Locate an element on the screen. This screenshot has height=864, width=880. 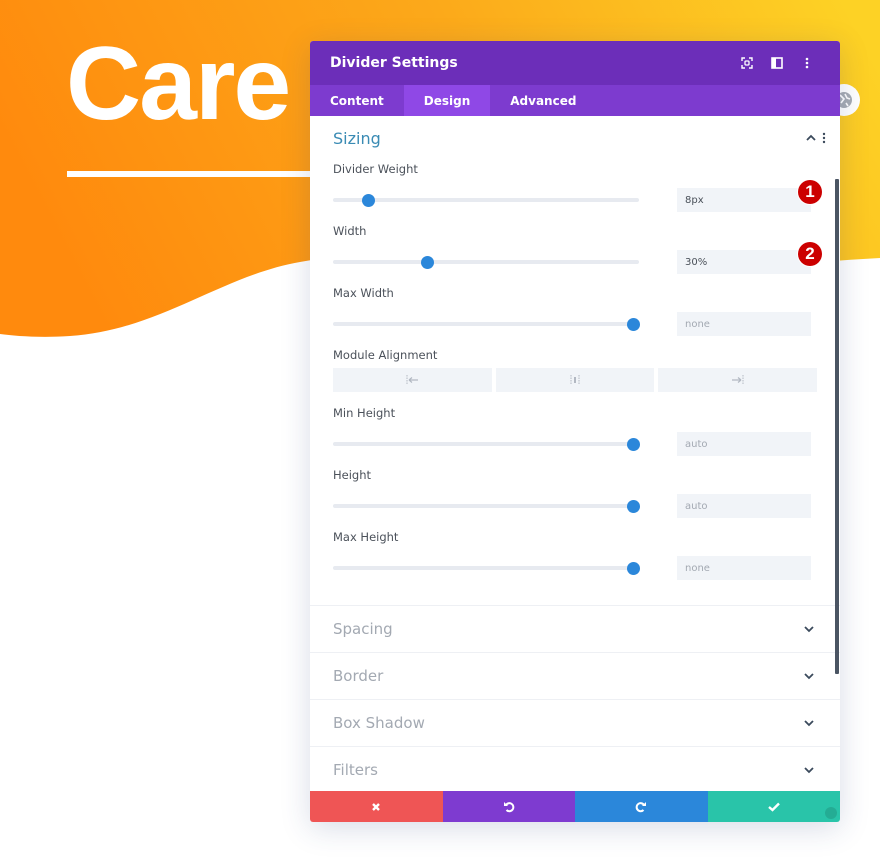
max-height-slider is located at coordinates (486, 568).